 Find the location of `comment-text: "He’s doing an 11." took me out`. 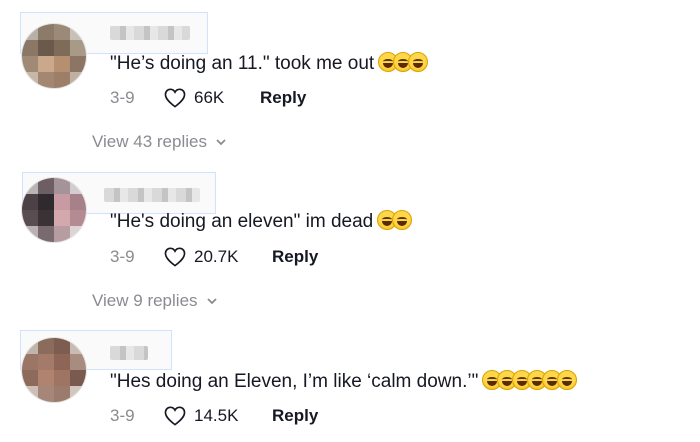

comment-text: "He’s doing an 11." took me out is located at coordinates (269, 64).